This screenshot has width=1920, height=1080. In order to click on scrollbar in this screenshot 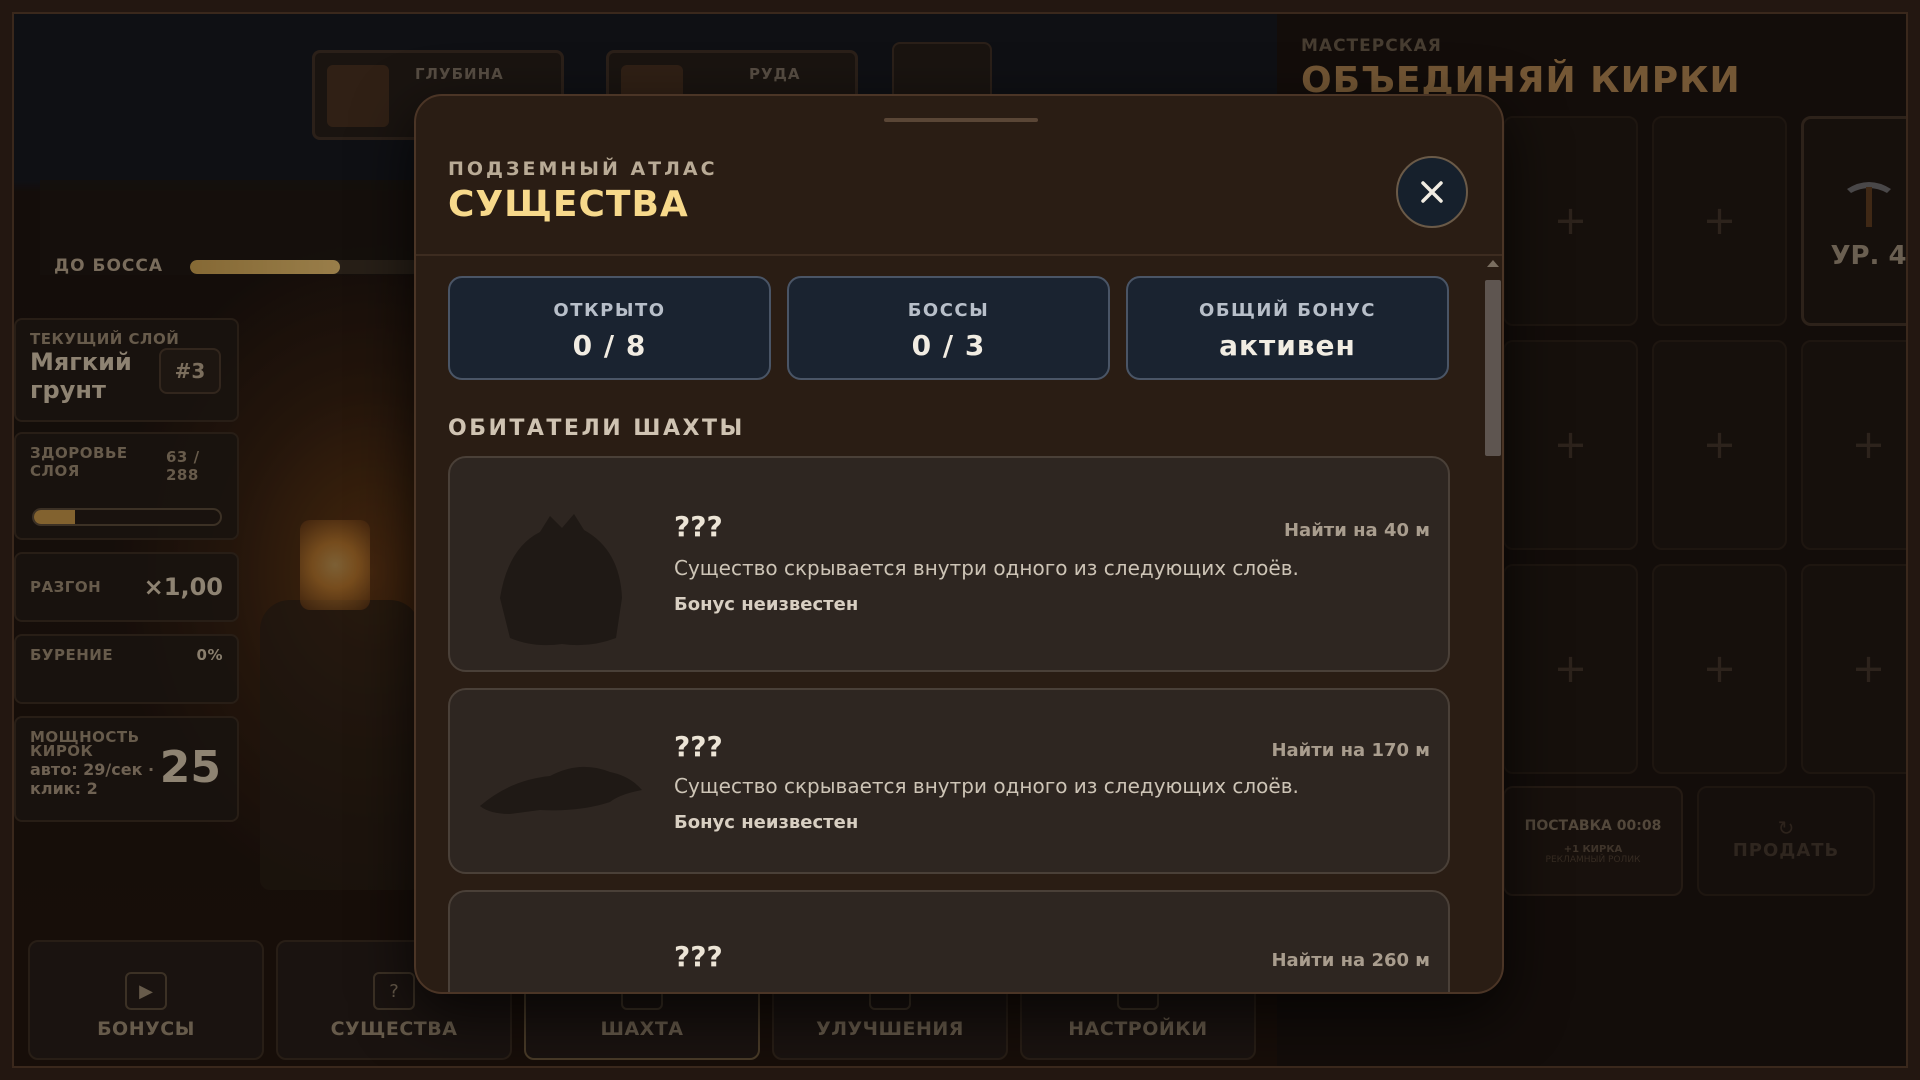, I will do `click(1493, 624)`.